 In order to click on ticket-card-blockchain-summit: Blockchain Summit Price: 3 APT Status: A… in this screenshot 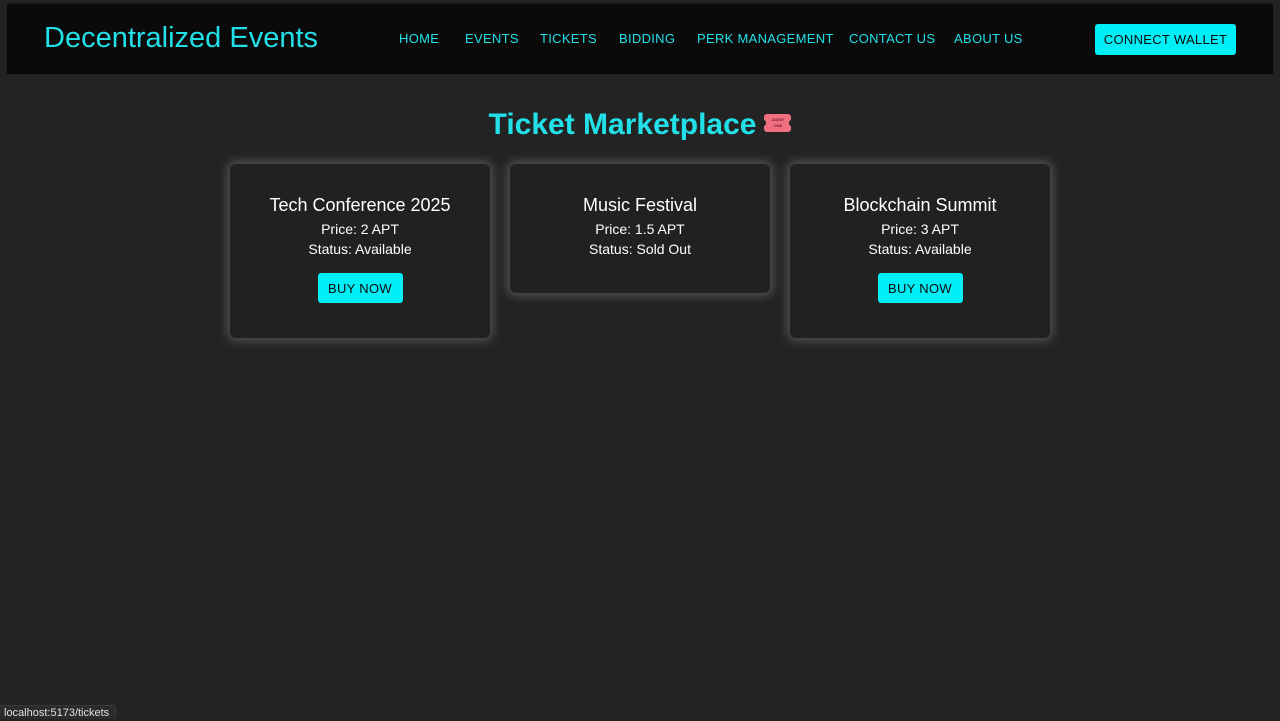, I will do `click(920, 251)`.